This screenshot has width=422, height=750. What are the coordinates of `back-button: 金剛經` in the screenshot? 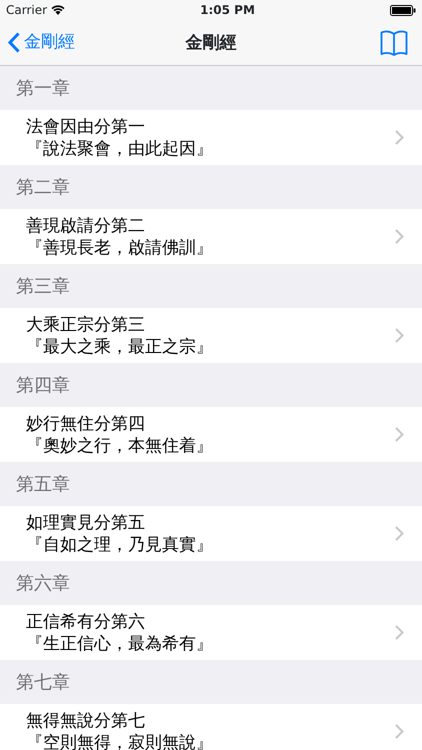 It's located at (41, 43).